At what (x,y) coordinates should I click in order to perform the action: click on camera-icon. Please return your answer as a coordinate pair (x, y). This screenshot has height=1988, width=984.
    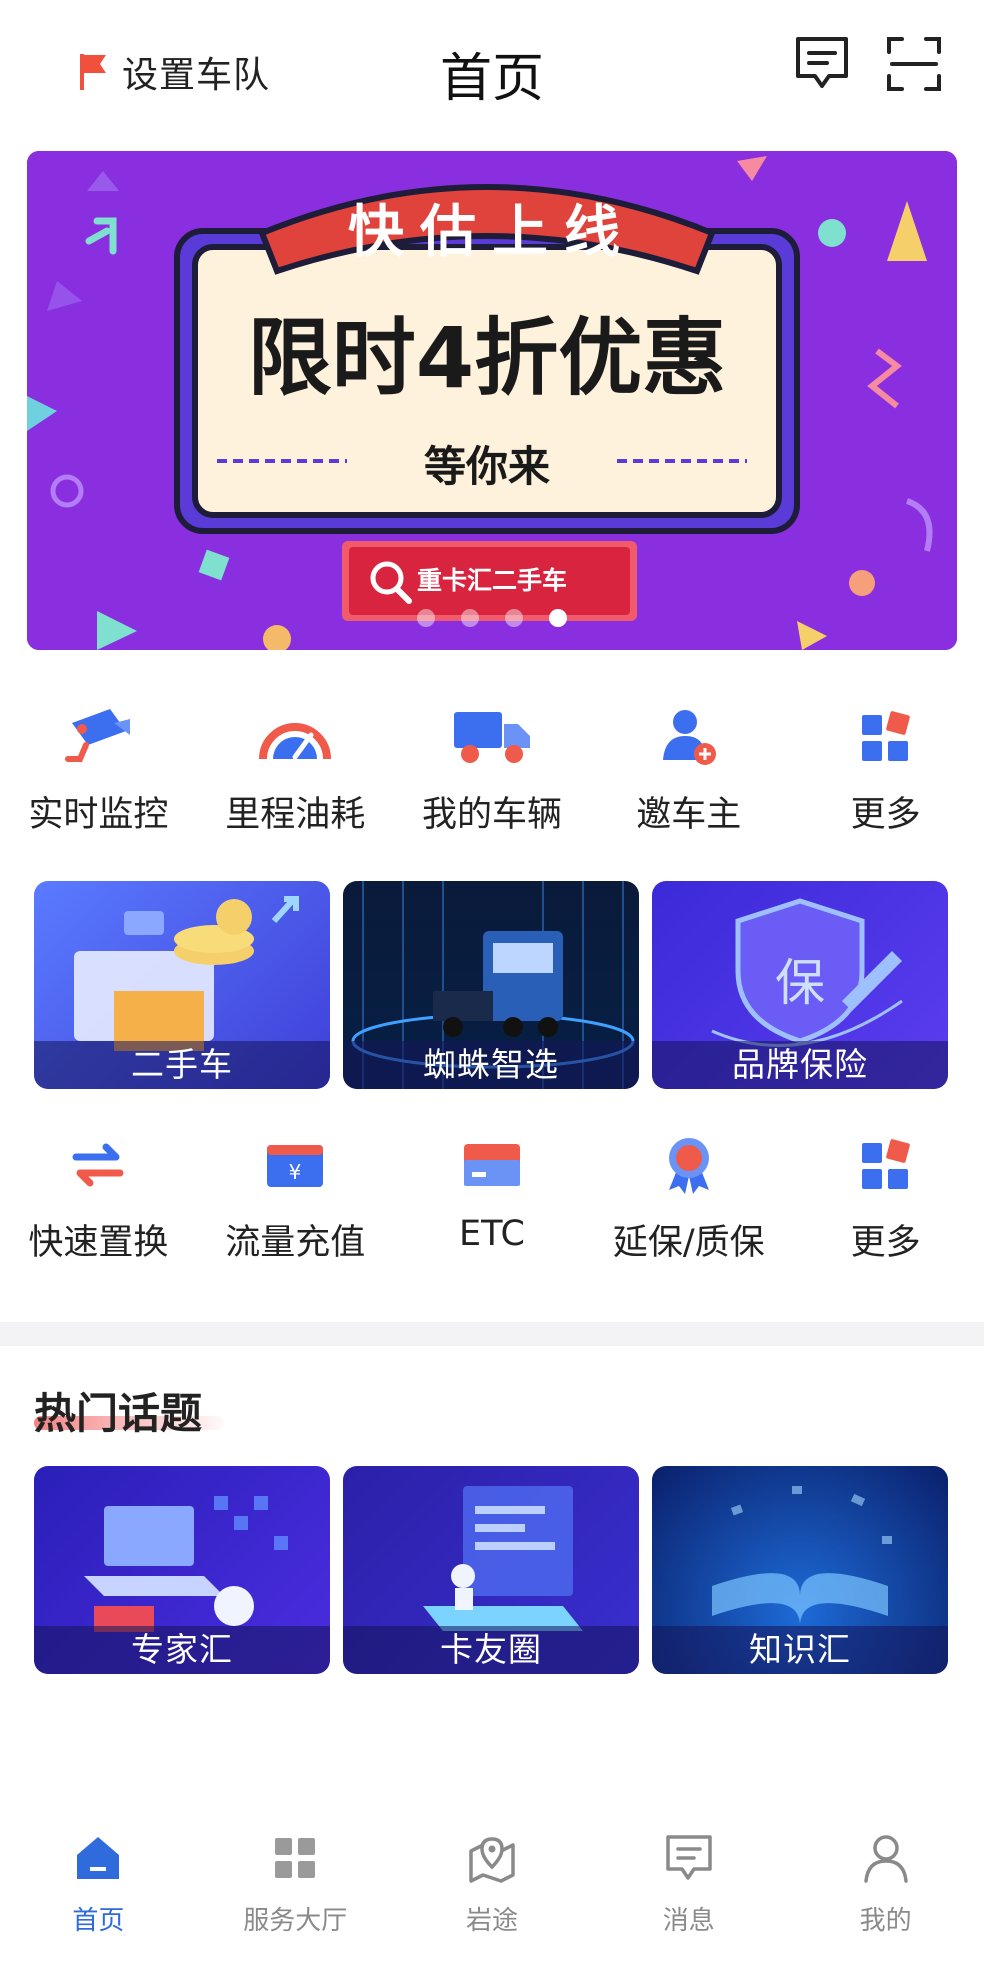
    Looking at the image, I should click on (98, 735).